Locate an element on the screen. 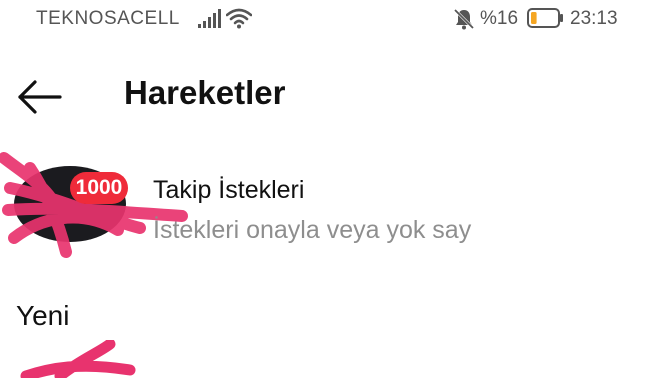 This screenshot has height=378, width=672. wifi-icon is located at coordinates (239, 18).